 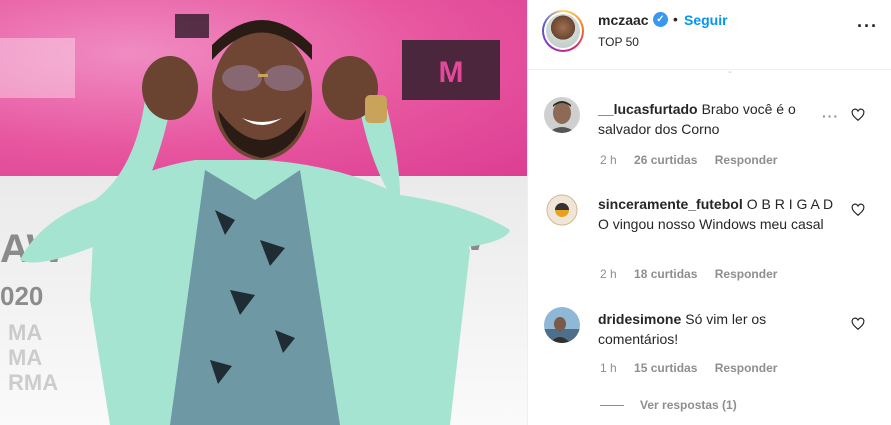 What do you see at coordinates (21, 296) in the screenshot?
I see `svg-text: 020` at bounding box center [21, 296].